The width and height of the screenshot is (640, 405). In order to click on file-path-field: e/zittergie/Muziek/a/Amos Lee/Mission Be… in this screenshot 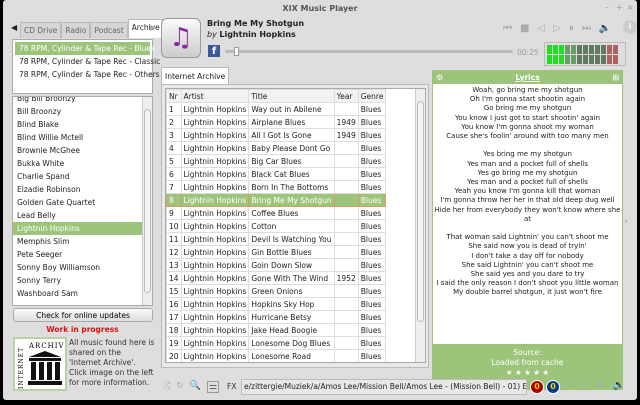, I will do `click(384, 387)`.